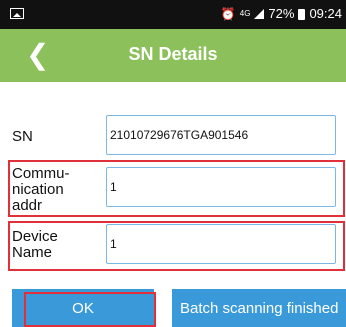  Describe the element at coordinates (302, 14) in the screenshot. I see `battery-icon` at that location.